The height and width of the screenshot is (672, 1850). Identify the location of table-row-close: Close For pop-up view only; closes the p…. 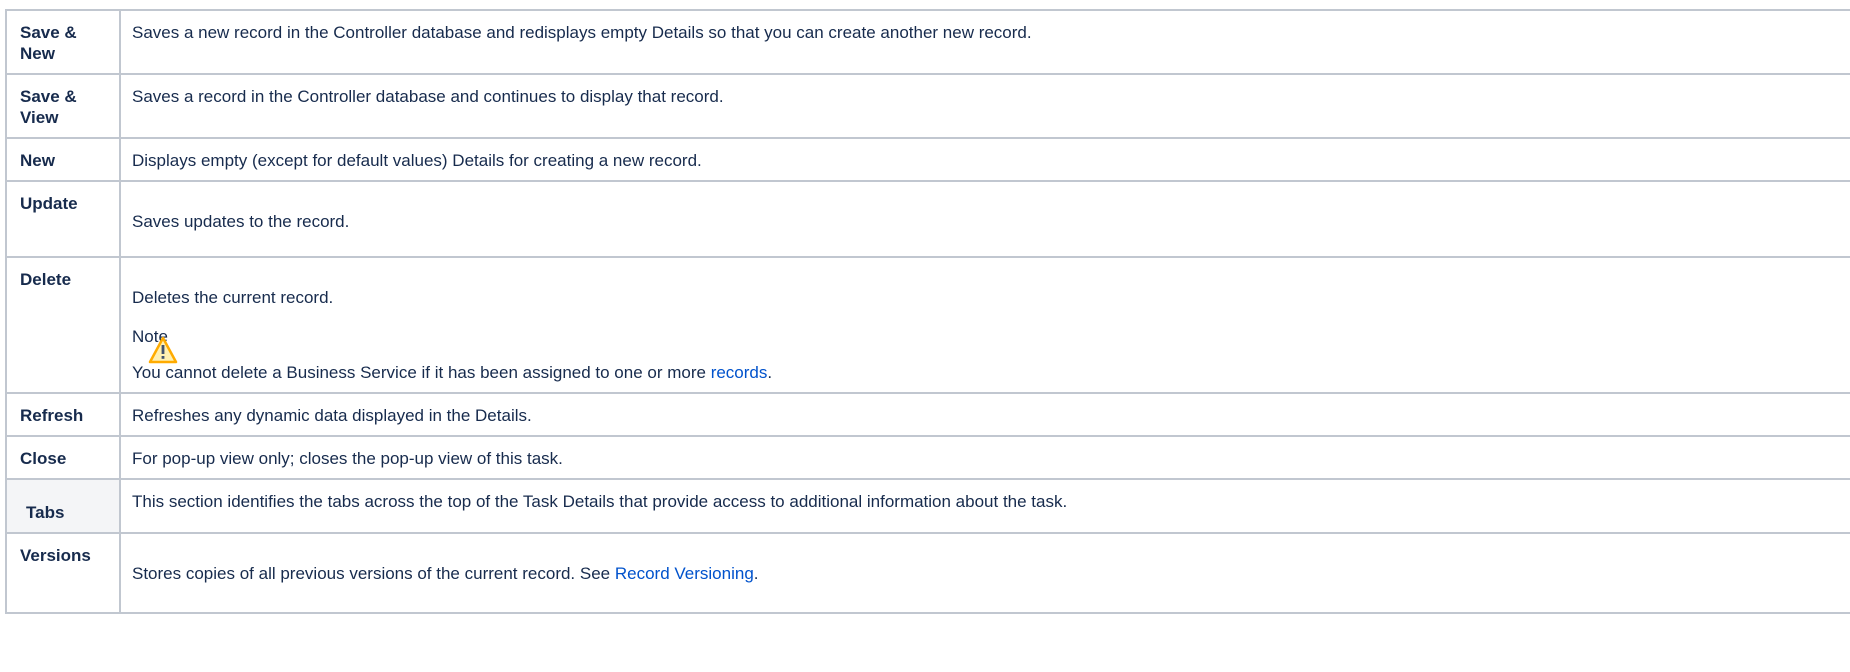
(927, 457).